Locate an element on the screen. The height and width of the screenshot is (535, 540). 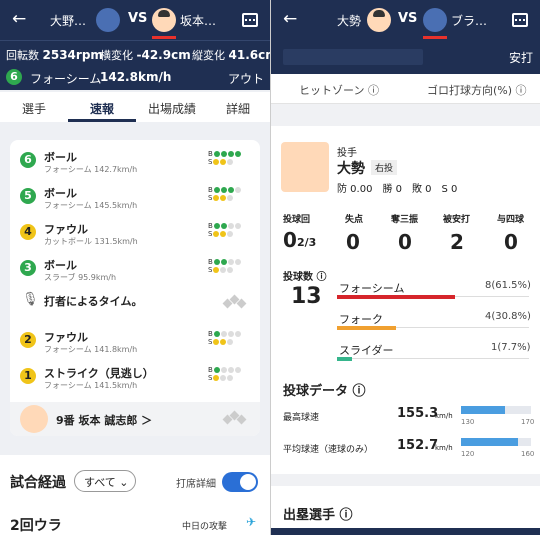
er-value: 0 is located at coordinates (353, 242).